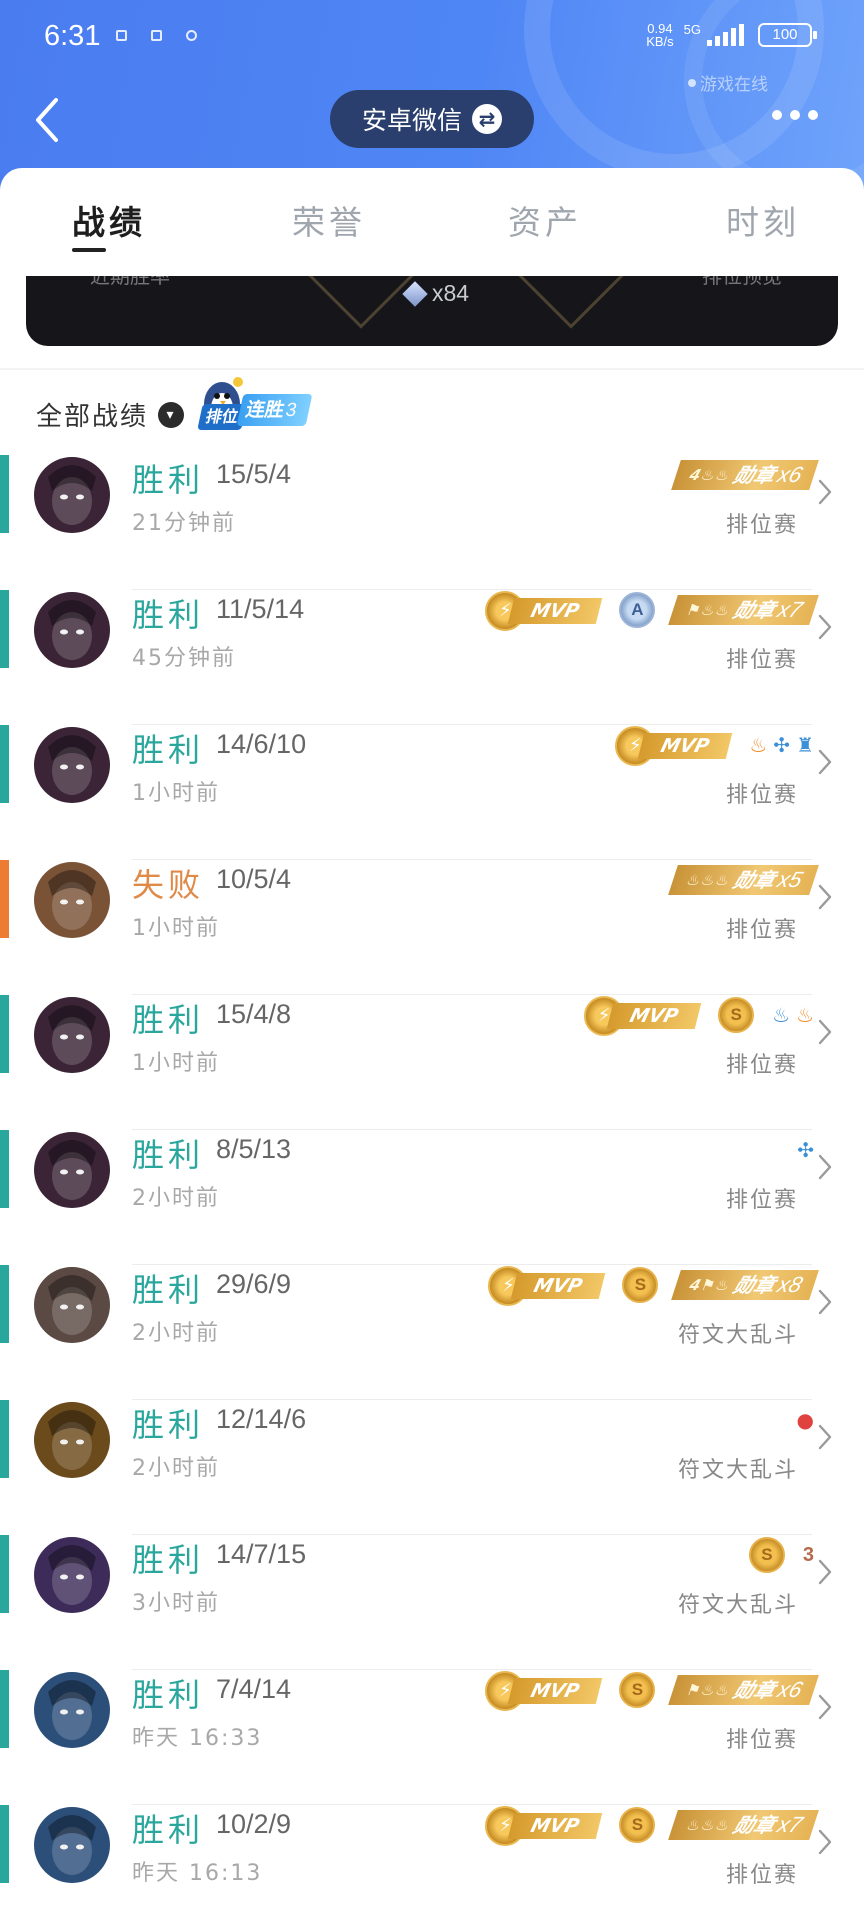 The image size is (864, 1920). Describe the element at coordinates (432, 927) in the screenshot. I see `match-row: 失败 10/5/4 1小时前 ♨♨♨ 勋章 x5 排位赛` at that location.